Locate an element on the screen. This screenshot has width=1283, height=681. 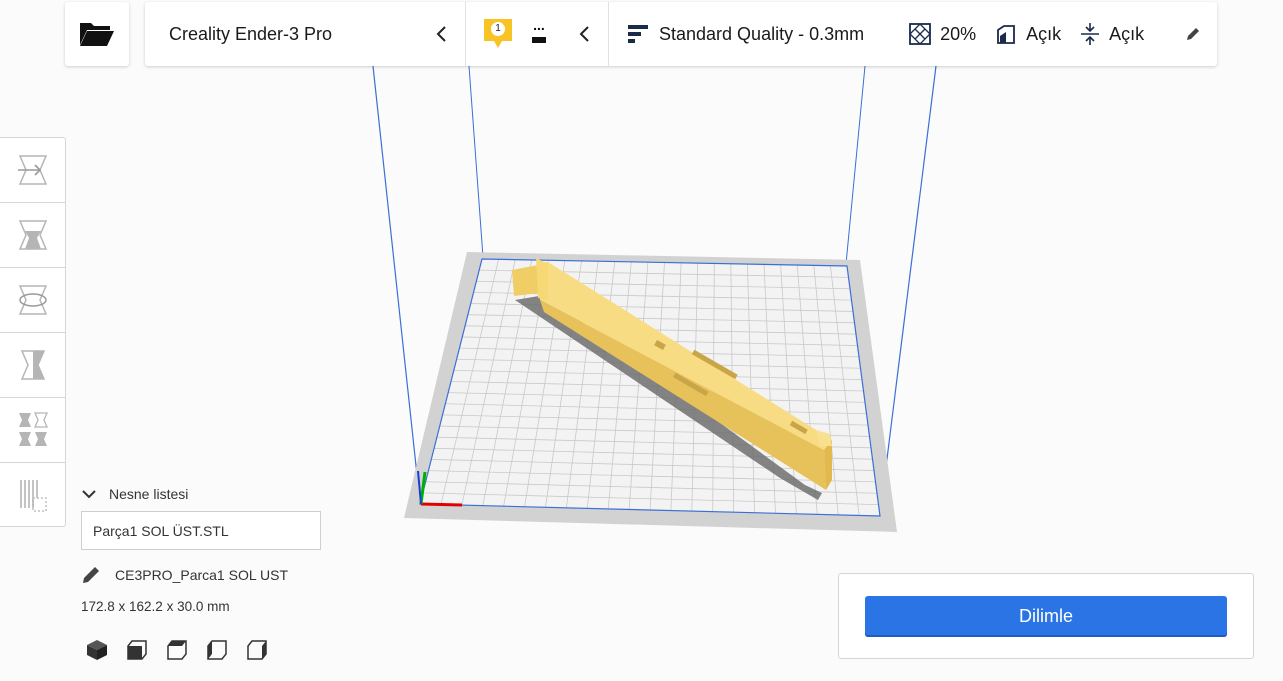
adhesion-value: Açık is located at coordinates (1127, 33).